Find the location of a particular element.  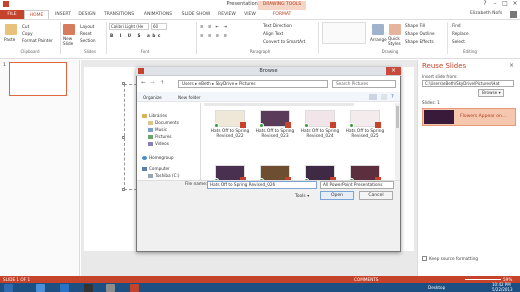

media-icon is located at coordinates (88, 288).